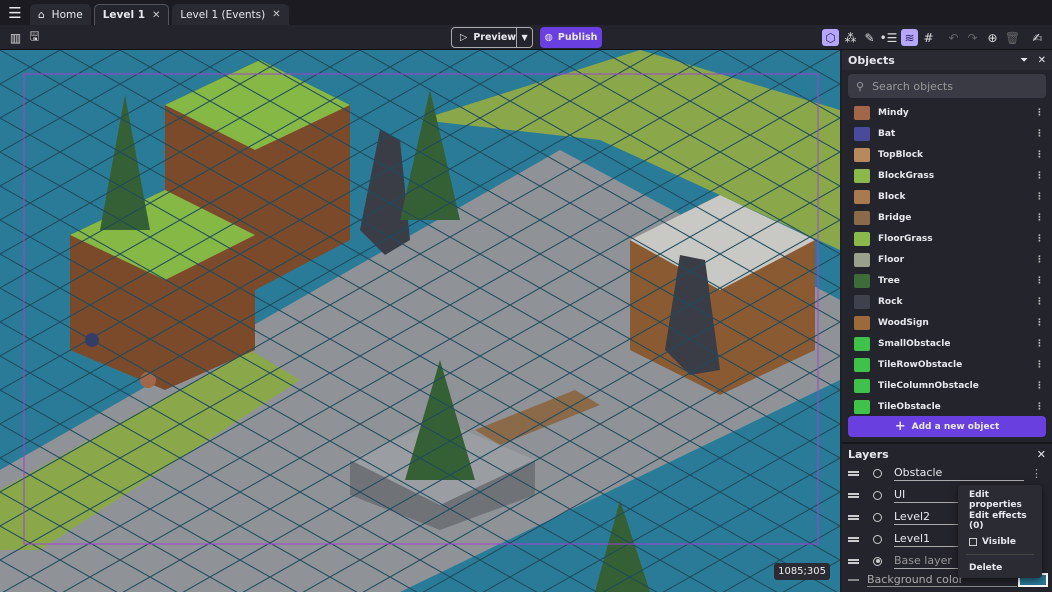 This screenshot has height=592, width=1052. What do you see at coordinates (1024, 60) in the screenshot?
I see `filter-icon: ⏷` at bounding box center [1024, 60].